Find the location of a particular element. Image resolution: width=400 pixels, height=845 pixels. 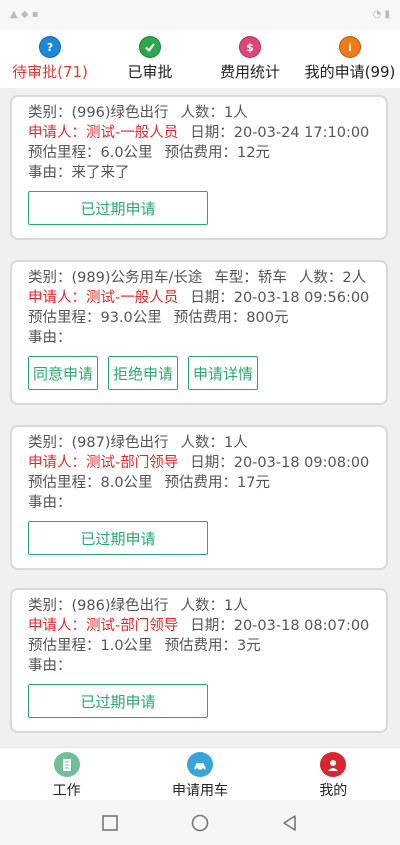

tab-approved: 已审批 is located at coordinates (150, 59).